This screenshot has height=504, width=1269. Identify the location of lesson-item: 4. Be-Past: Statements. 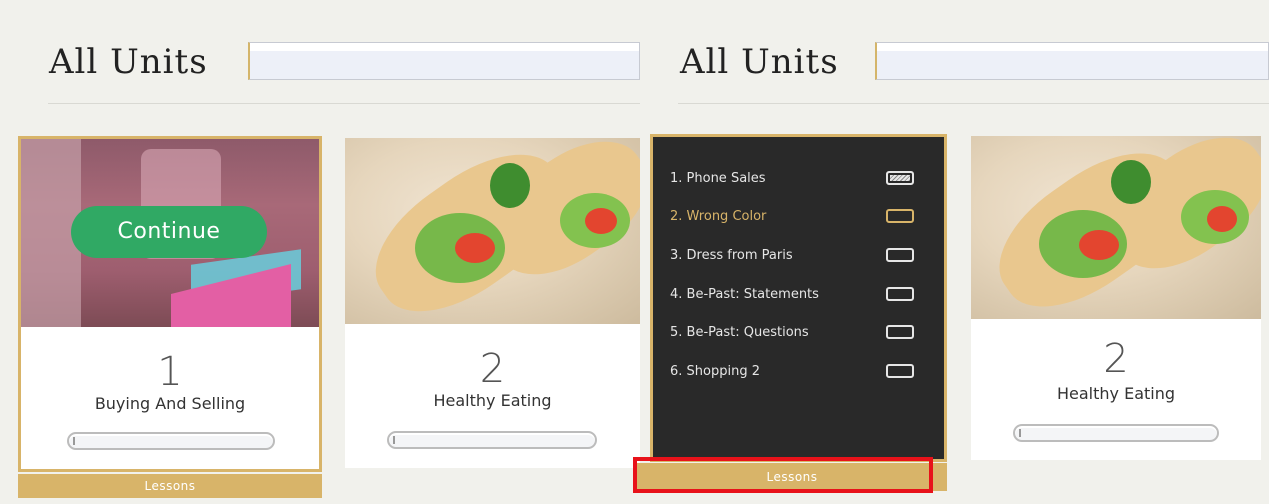
(792, 295).